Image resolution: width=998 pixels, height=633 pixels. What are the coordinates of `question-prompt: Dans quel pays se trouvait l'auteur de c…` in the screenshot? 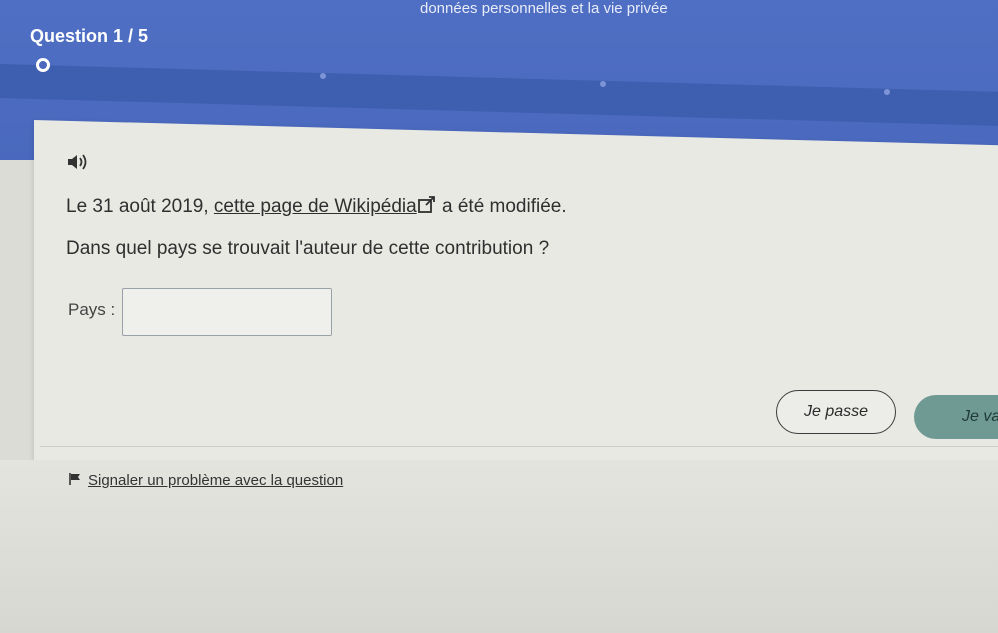 It's located at (308, 248).